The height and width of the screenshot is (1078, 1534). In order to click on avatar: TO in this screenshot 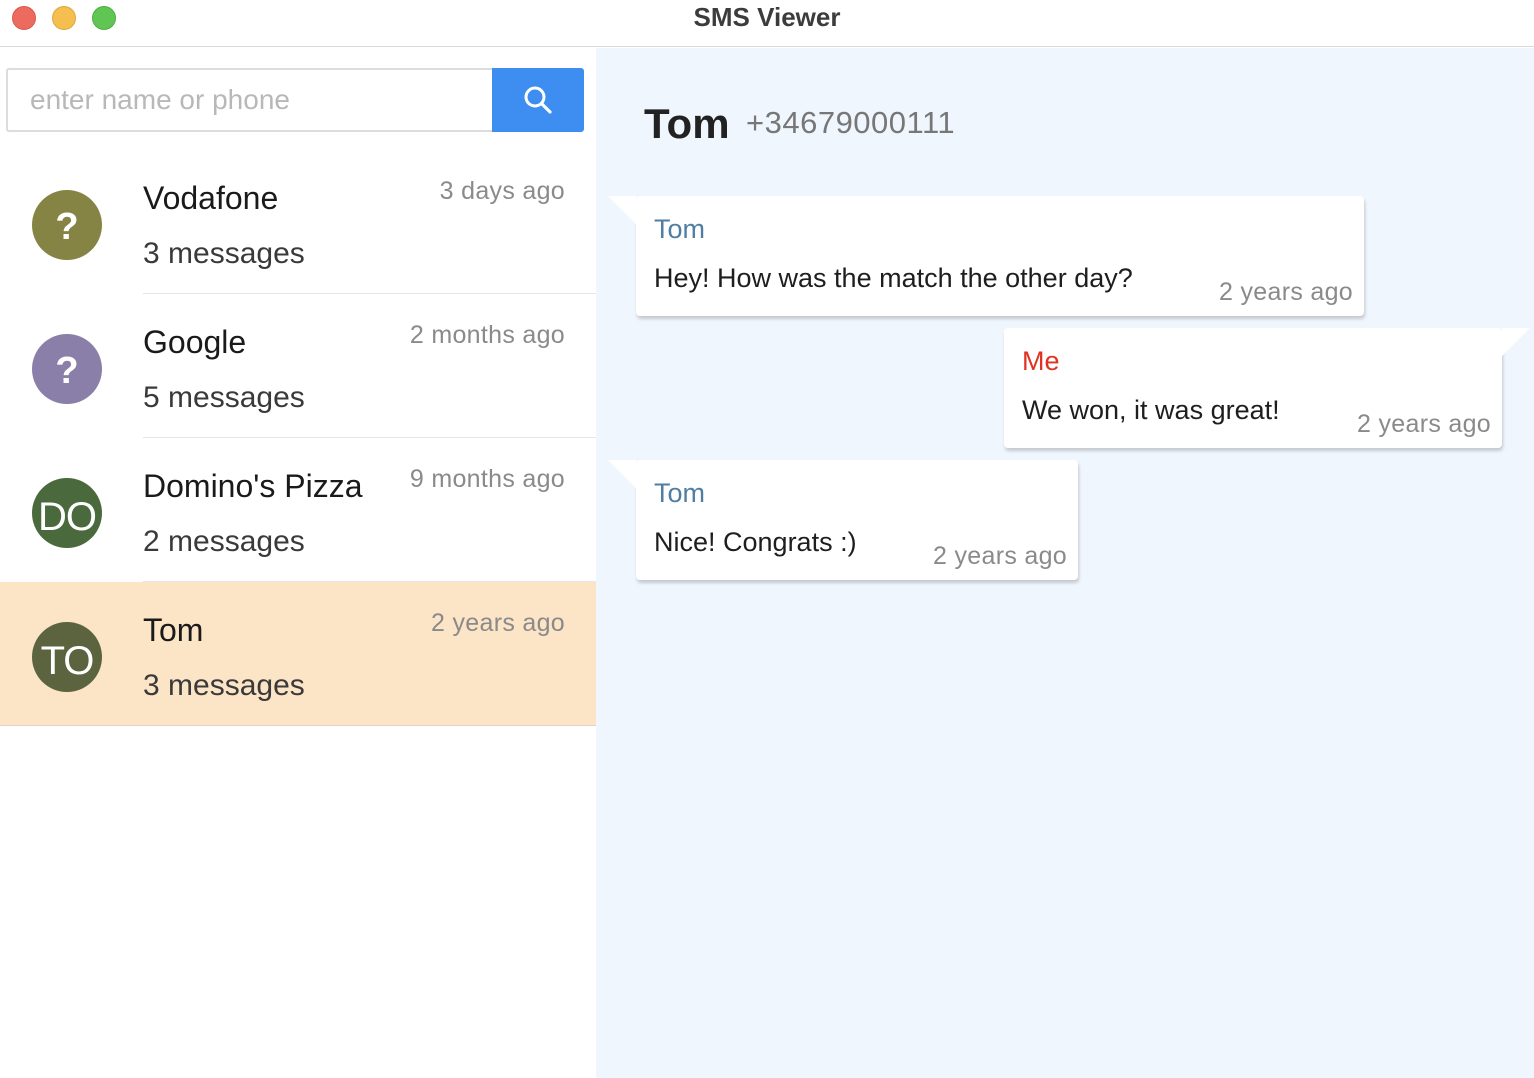, I will do `click(67, 657)`.